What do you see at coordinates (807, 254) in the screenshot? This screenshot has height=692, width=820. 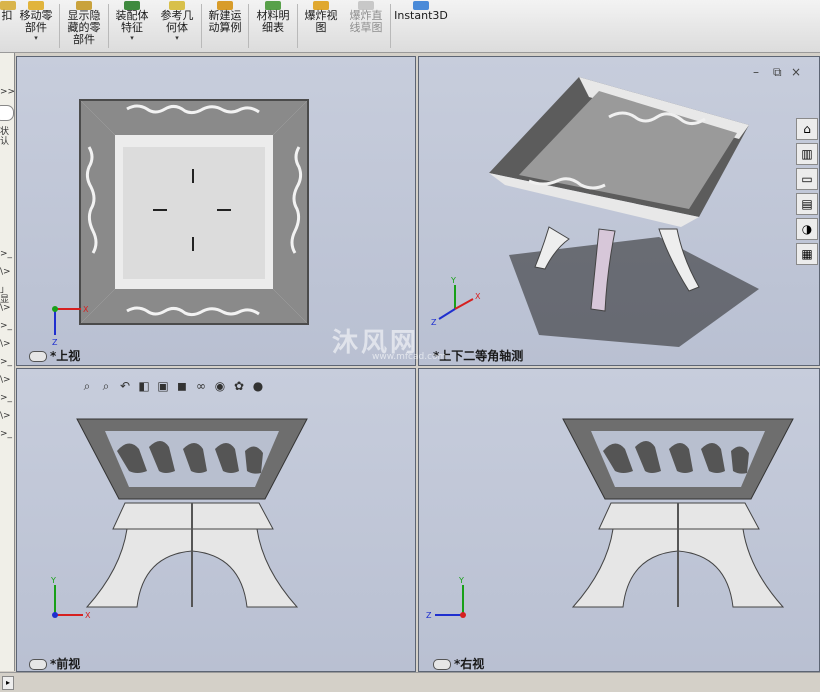 I see `custom-properties-icon: ▦` at bounding box center [807, 254].